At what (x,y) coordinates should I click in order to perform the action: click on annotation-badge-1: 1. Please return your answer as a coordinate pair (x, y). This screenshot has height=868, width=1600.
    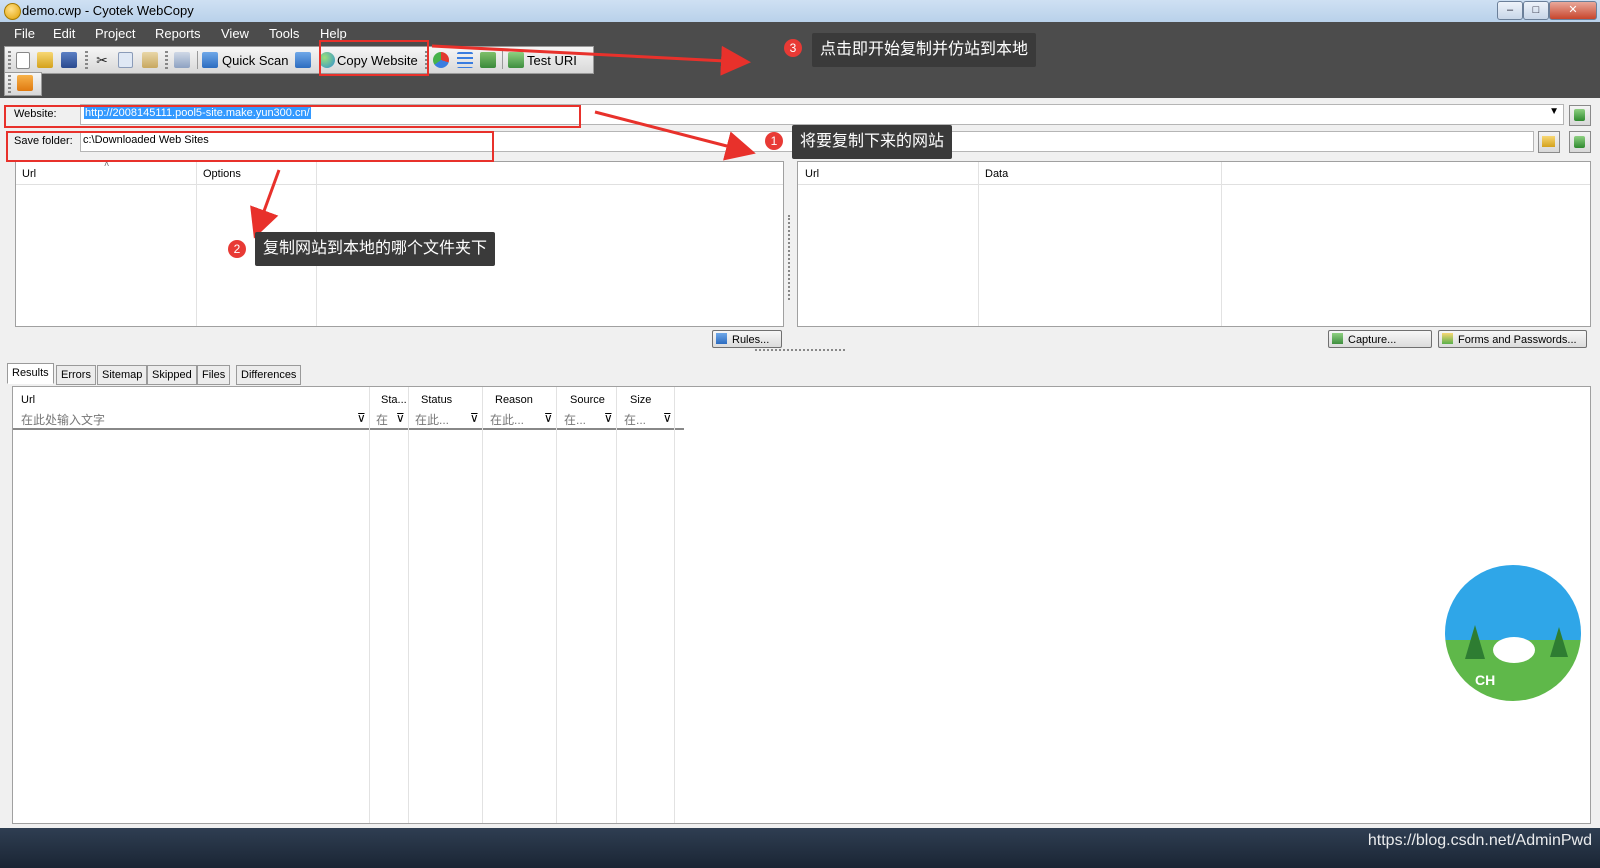
    Looking at the image, I should click on (774, 141).